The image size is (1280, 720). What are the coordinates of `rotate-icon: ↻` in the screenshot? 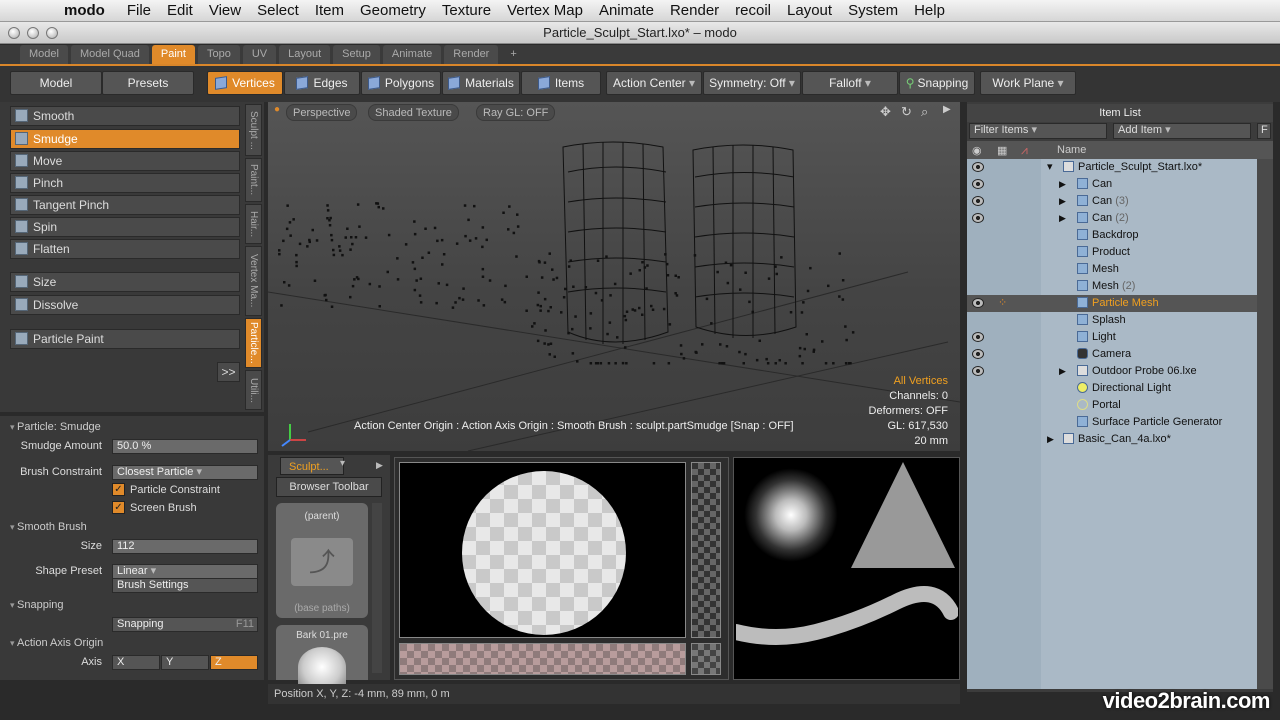 It's located at (906, 112).